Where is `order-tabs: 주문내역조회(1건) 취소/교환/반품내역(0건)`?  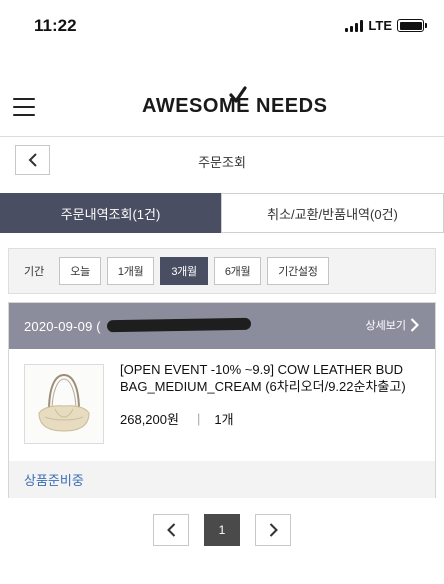
order-tabs: 주문내역조회(1건) 취소/교환/반품내역(0건) is located at coordinates (222, 213).